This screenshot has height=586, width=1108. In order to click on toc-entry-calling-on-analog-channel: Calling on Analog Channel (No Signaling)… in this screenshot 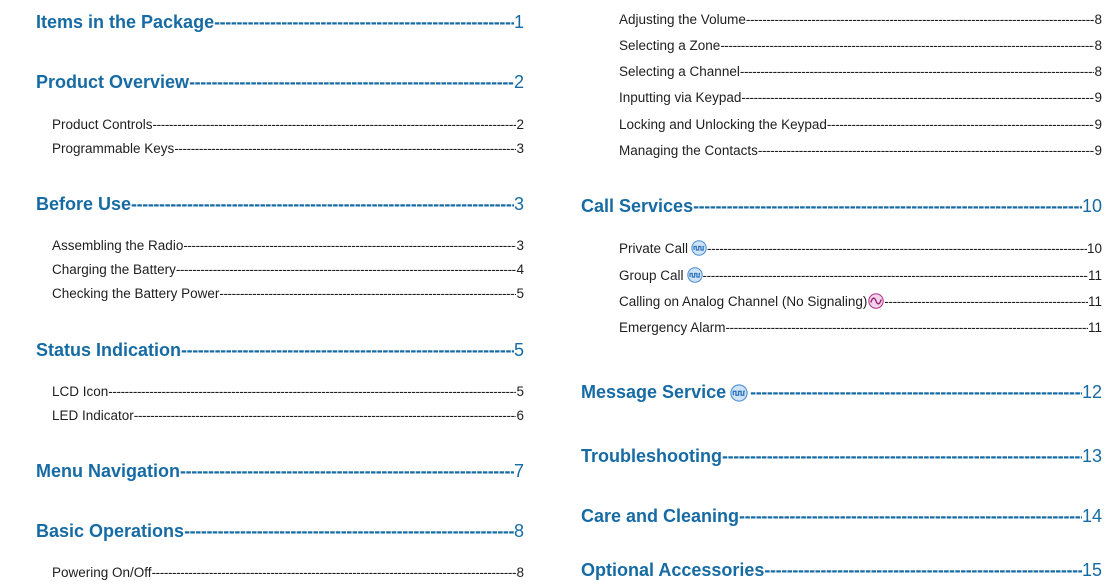, I will do `click(860, 301)`.